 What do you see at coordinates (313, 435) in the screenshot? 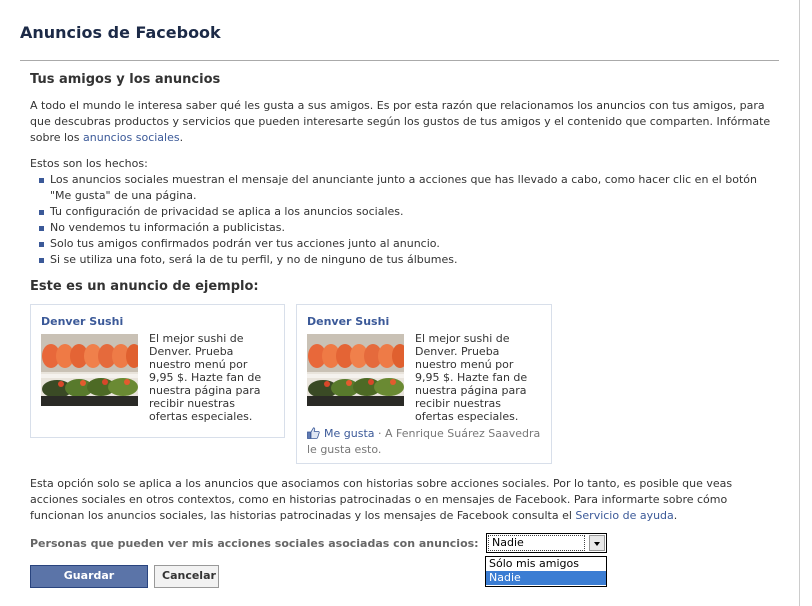
I see `thumbs-up-icon` at bounding box center [313, 435].